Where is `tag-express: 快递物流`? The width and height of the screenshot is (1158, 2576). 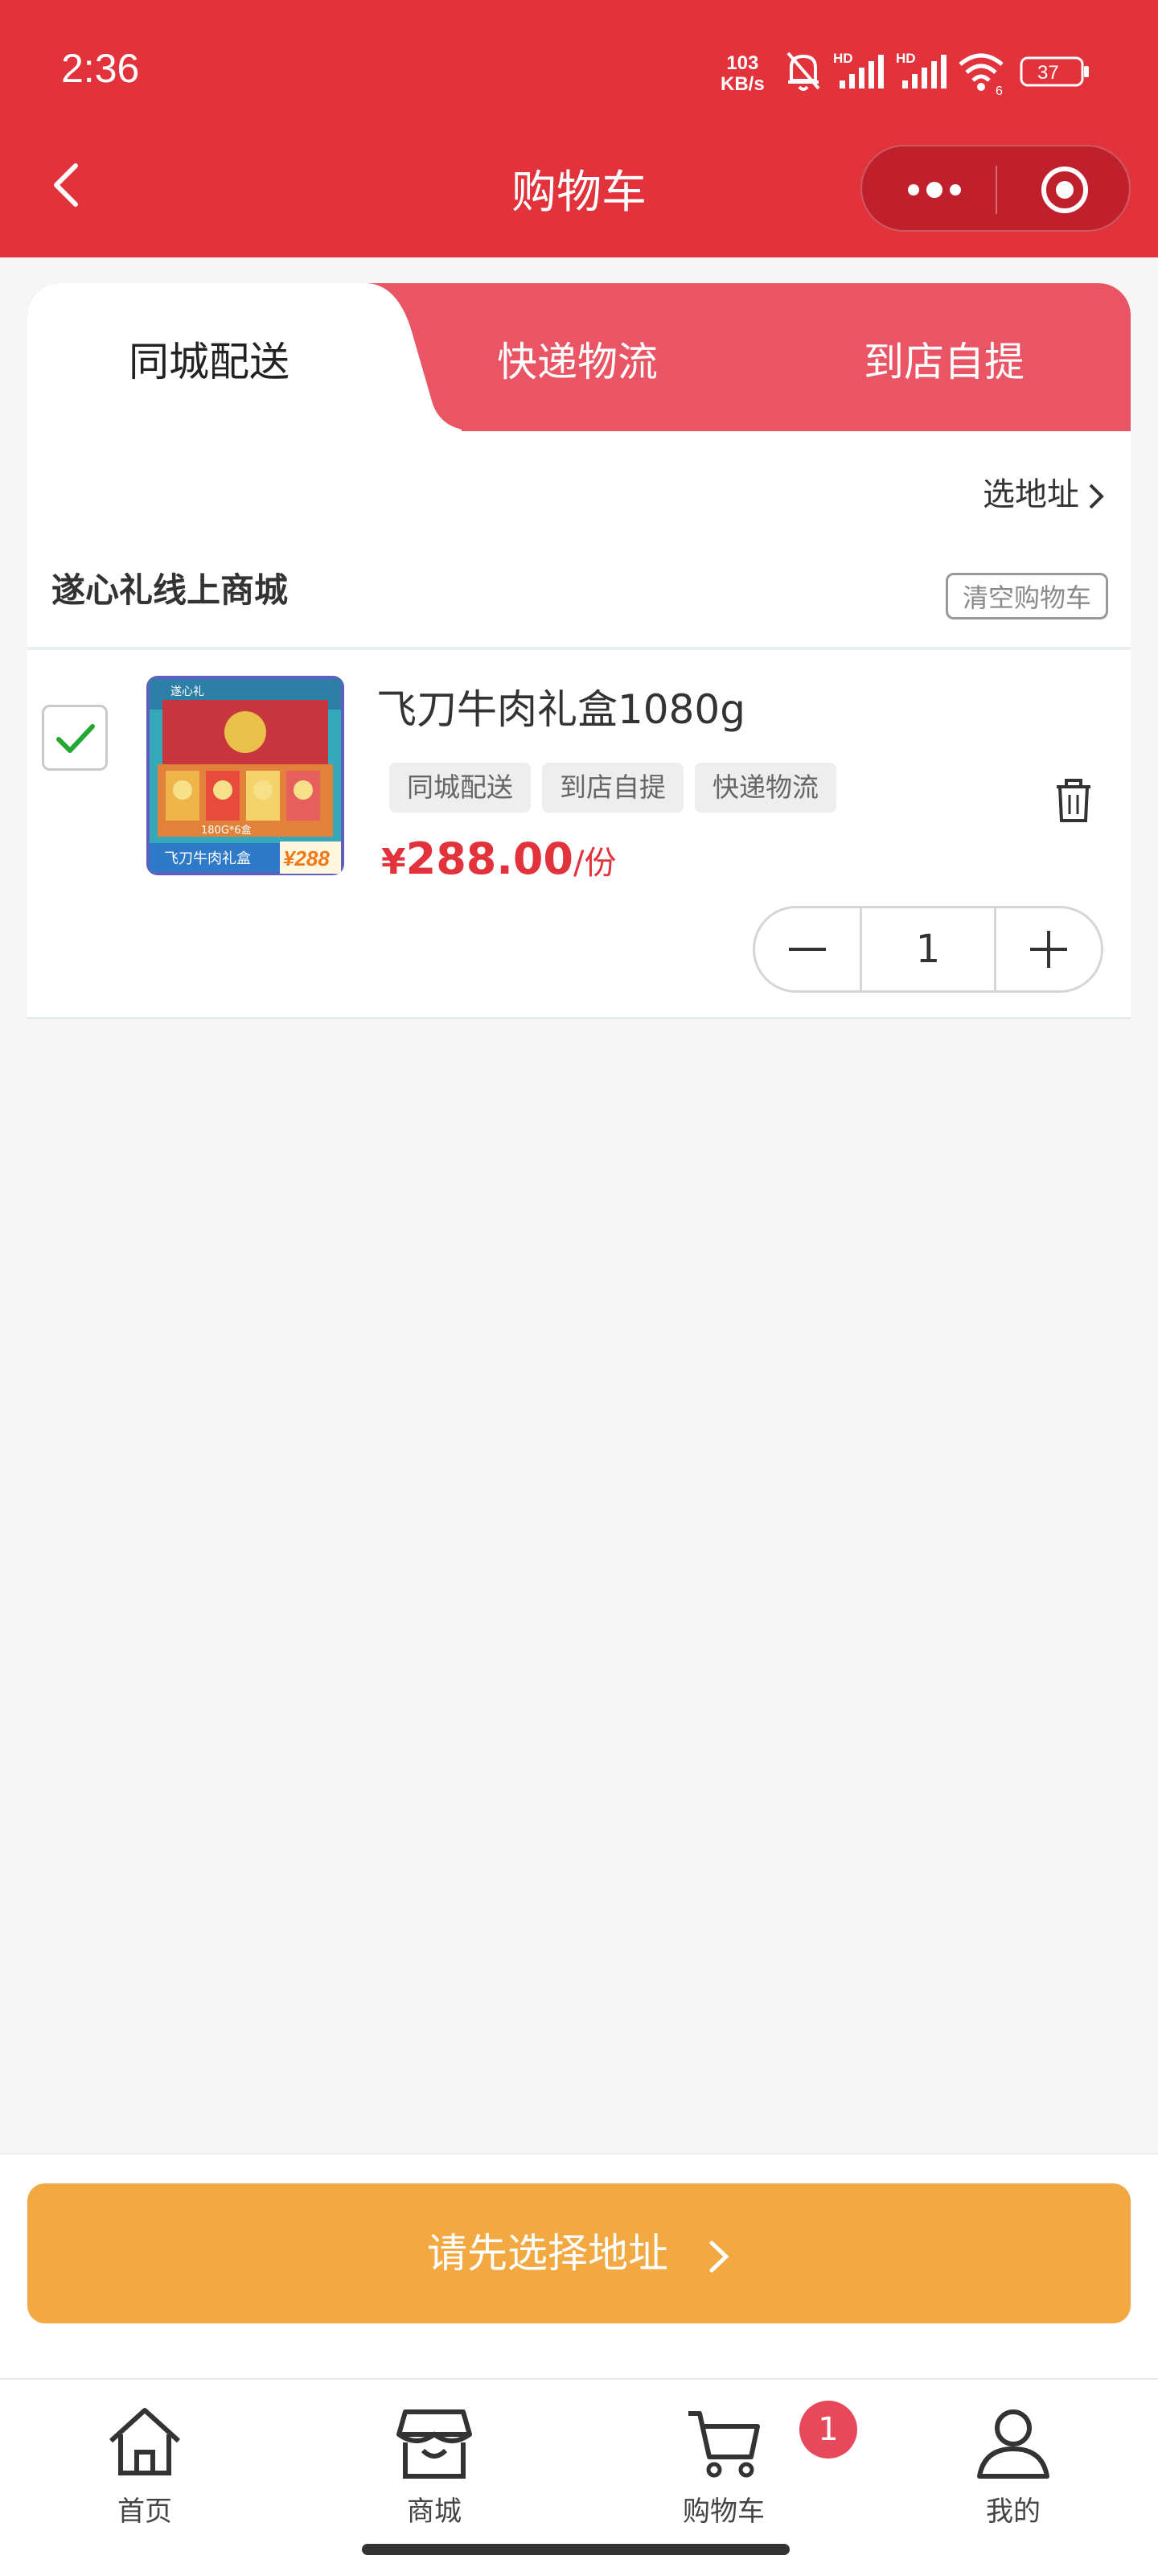
tag-express: 快递物流 is located at coordinates (765, 788).